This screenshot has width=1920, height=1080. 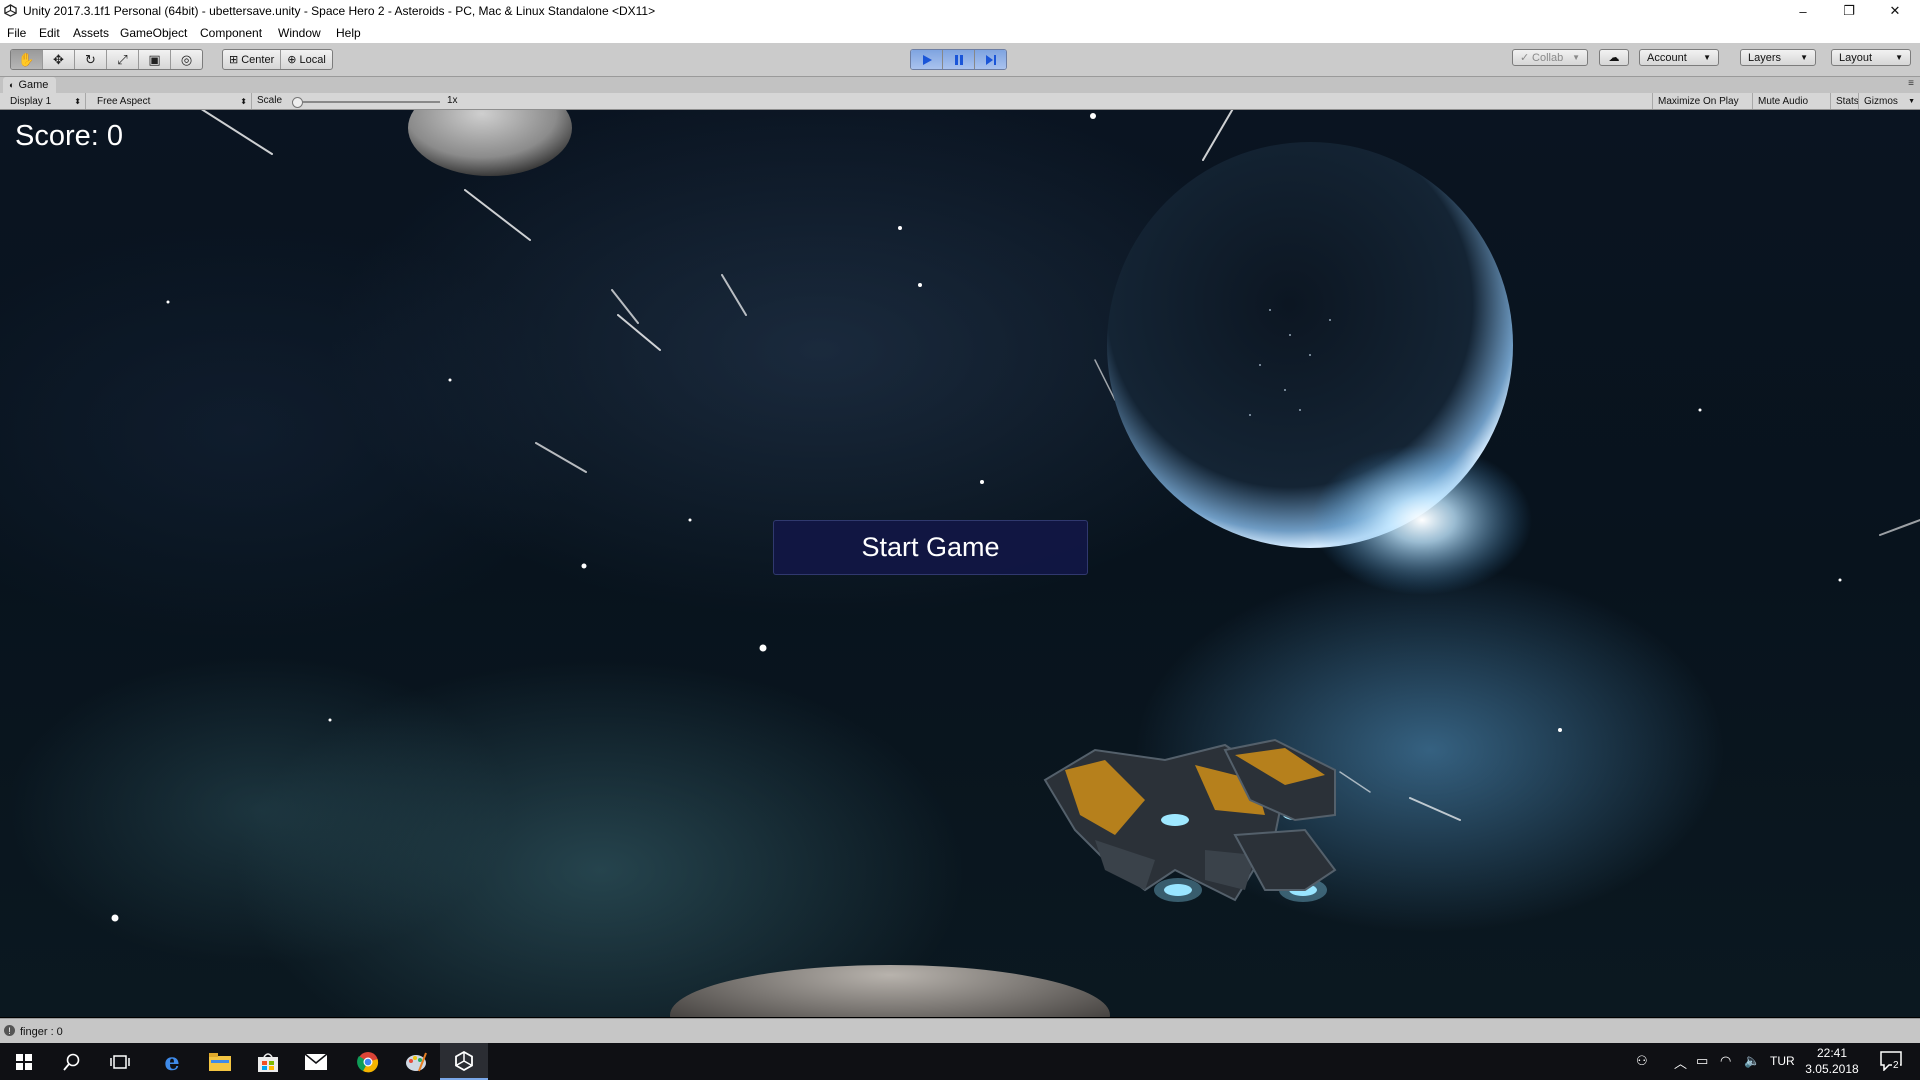 What do you see at coordinates (1702, 1061) in the screenshot?
I see `battery-icon: ▭` at bounding box center [1702, 1061].